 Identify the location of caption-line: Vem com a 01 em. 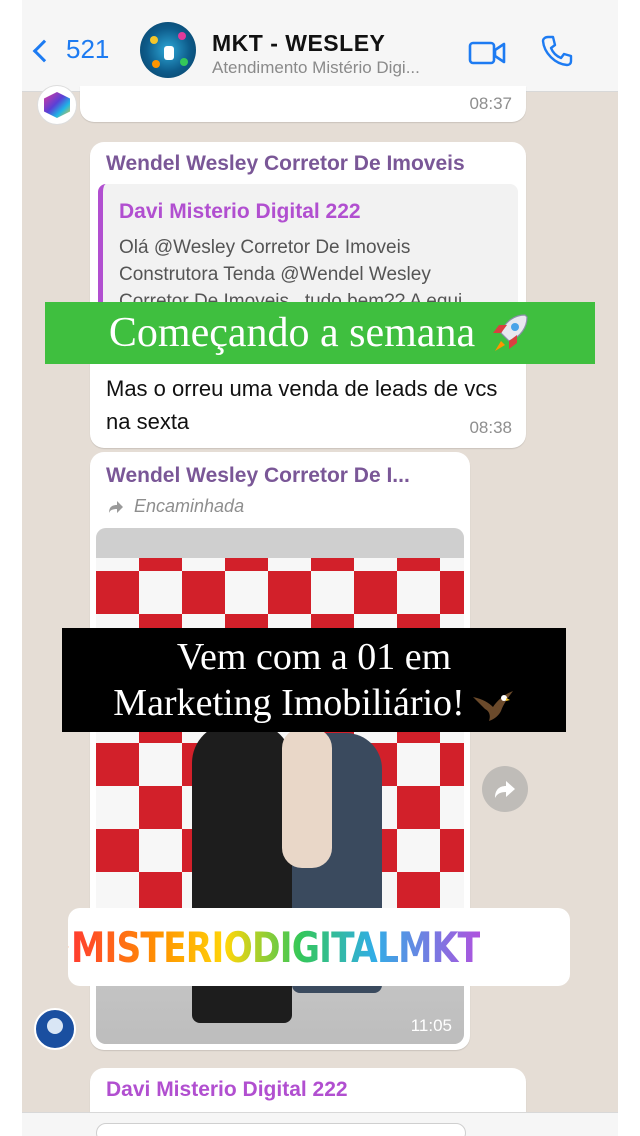
(314, 657).